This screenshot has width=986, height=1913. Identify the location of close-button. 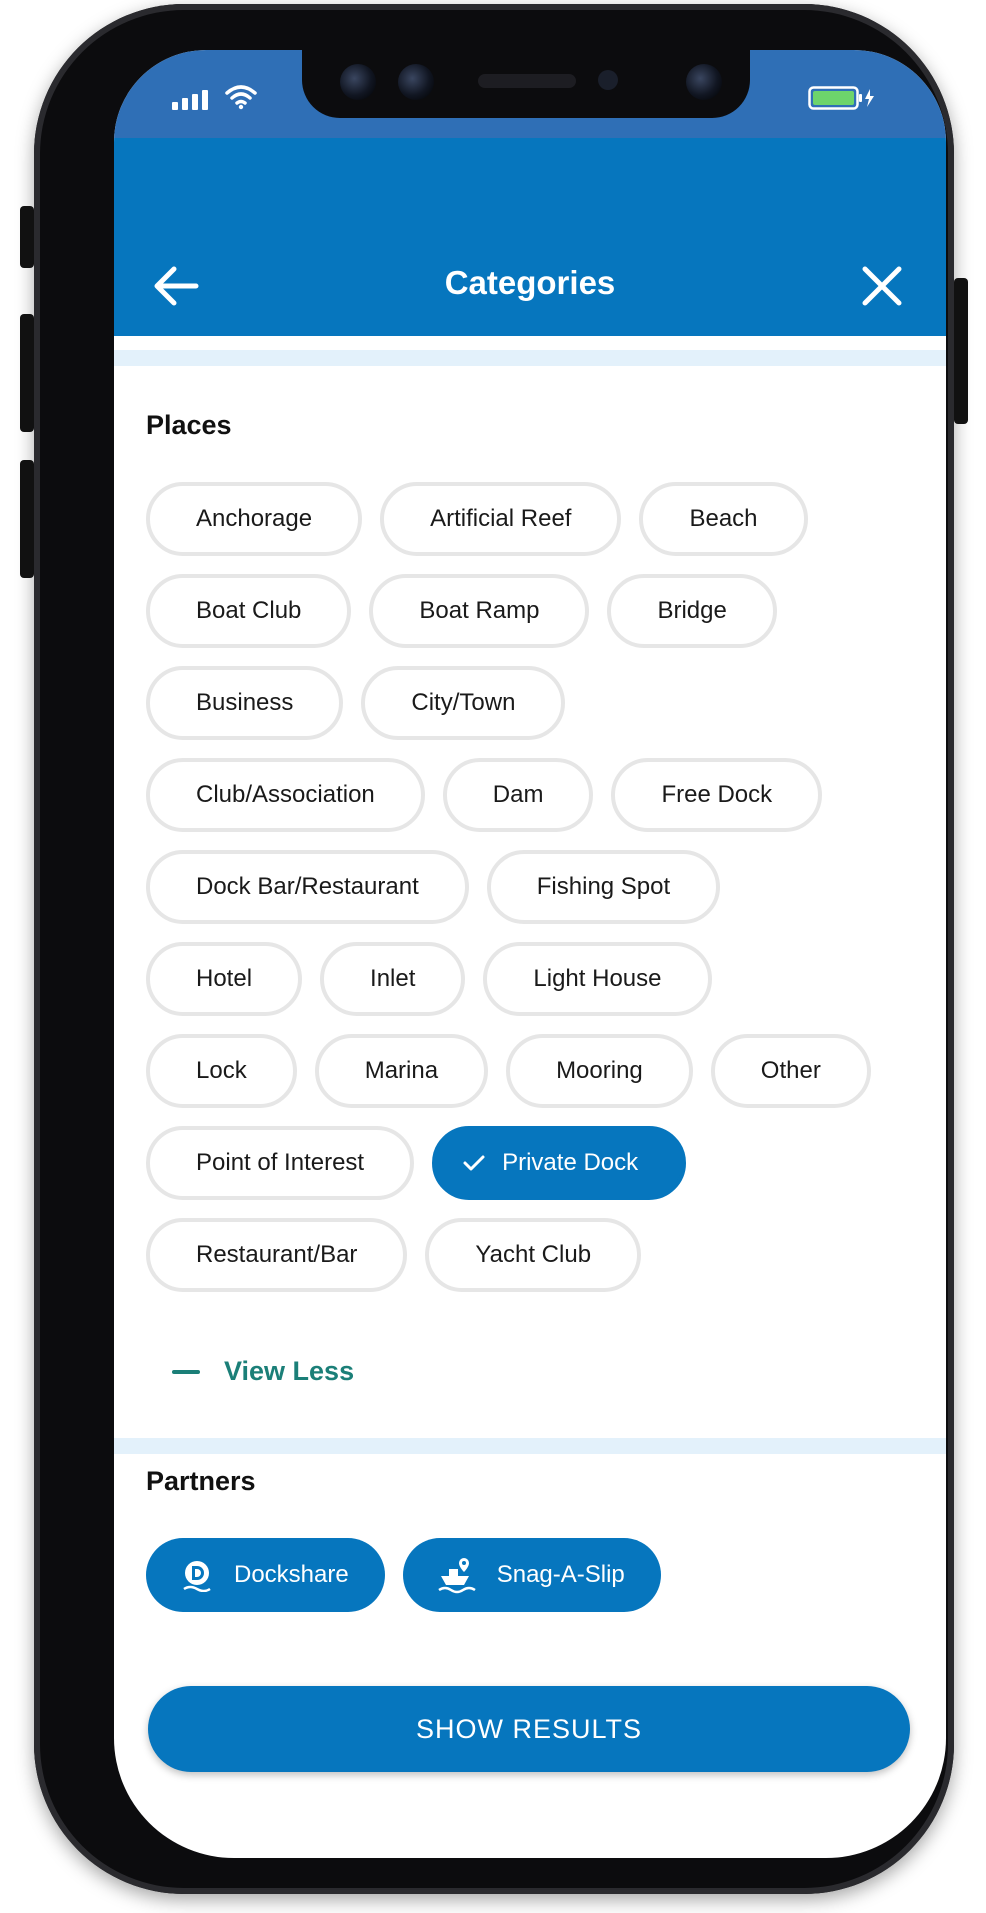
(882, 286).